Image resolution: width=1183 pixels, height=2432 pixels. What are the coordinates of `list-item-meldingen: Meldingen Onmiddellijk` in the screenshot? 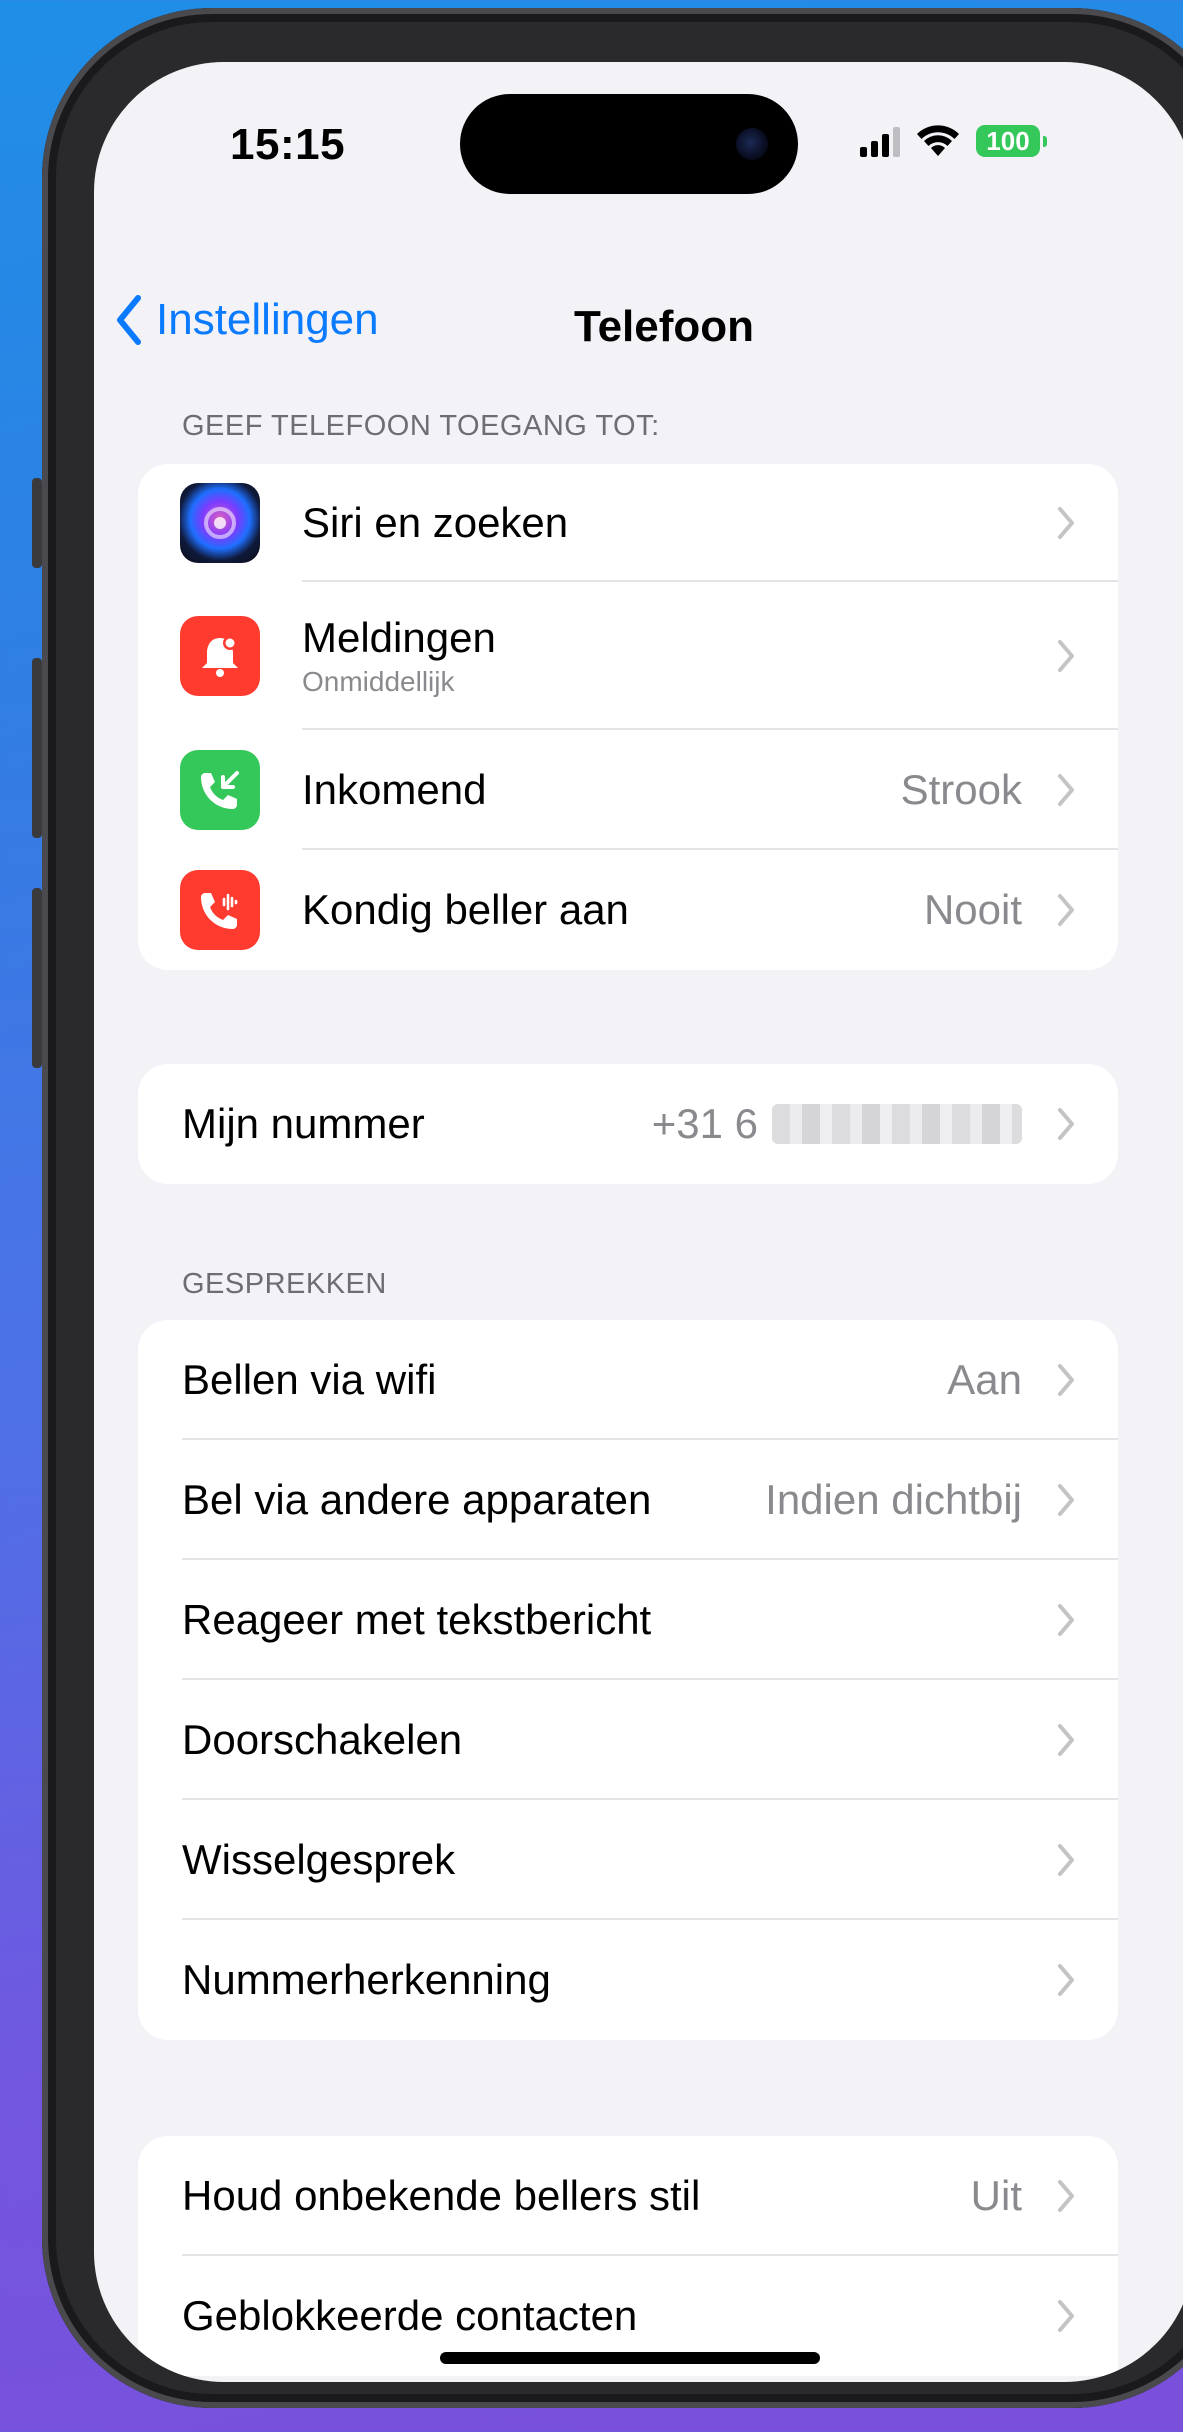 It's located at (628, 656).